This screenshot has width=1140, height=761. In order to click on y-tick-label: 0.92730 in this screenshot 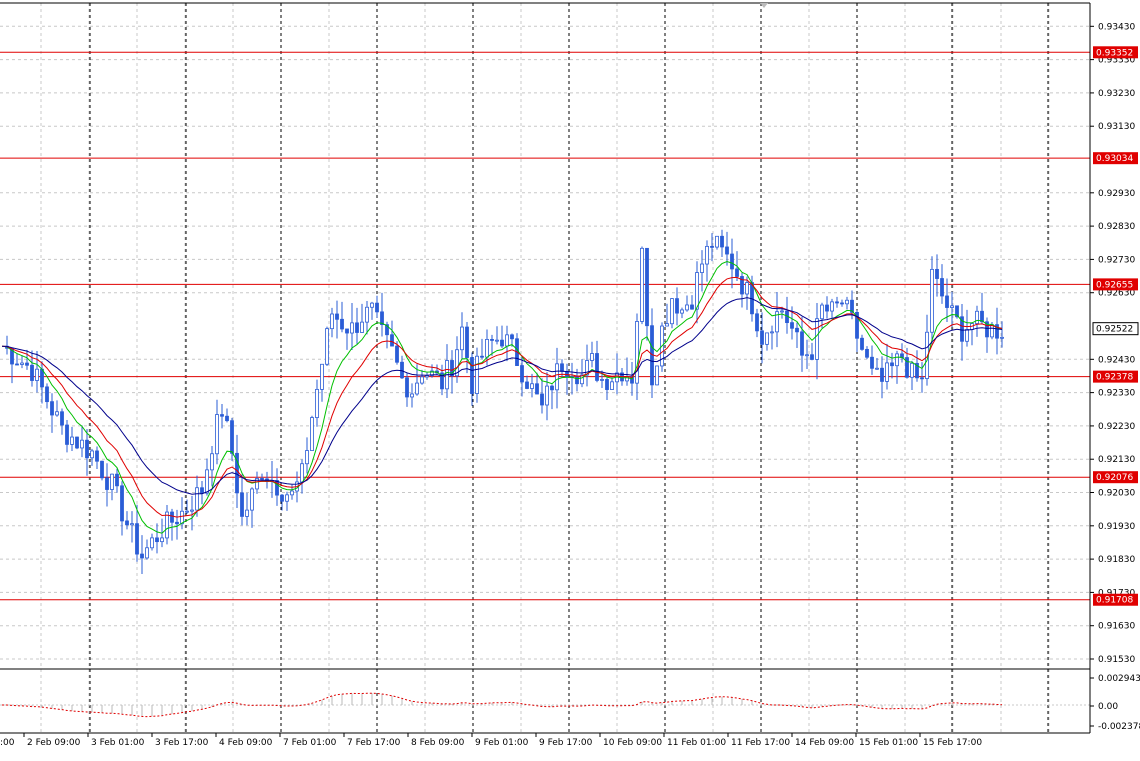, I will do `click(1116, 260)`.